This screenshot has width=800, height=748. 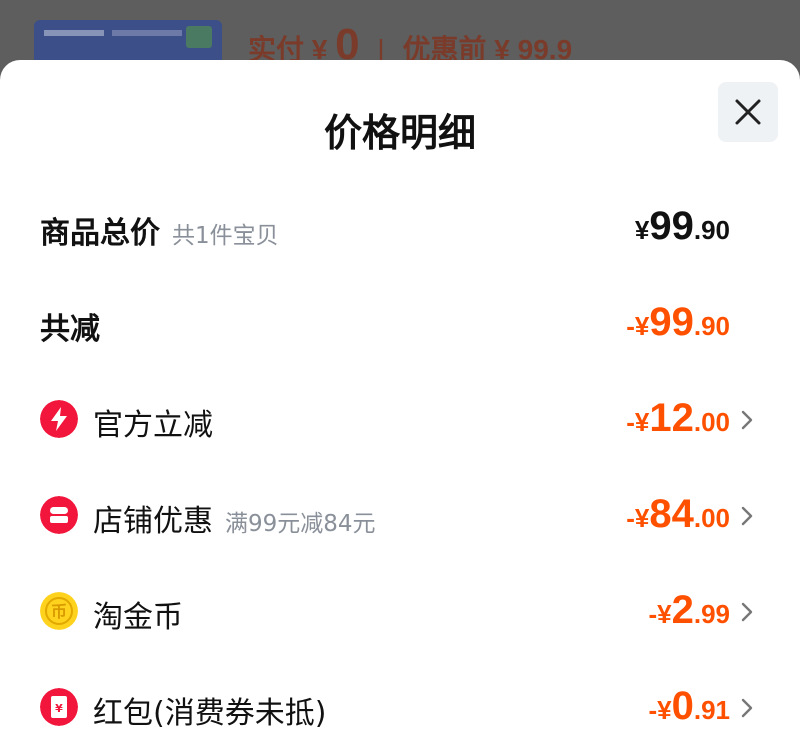 I want to click on store-icon, so click(x=59, y=515).